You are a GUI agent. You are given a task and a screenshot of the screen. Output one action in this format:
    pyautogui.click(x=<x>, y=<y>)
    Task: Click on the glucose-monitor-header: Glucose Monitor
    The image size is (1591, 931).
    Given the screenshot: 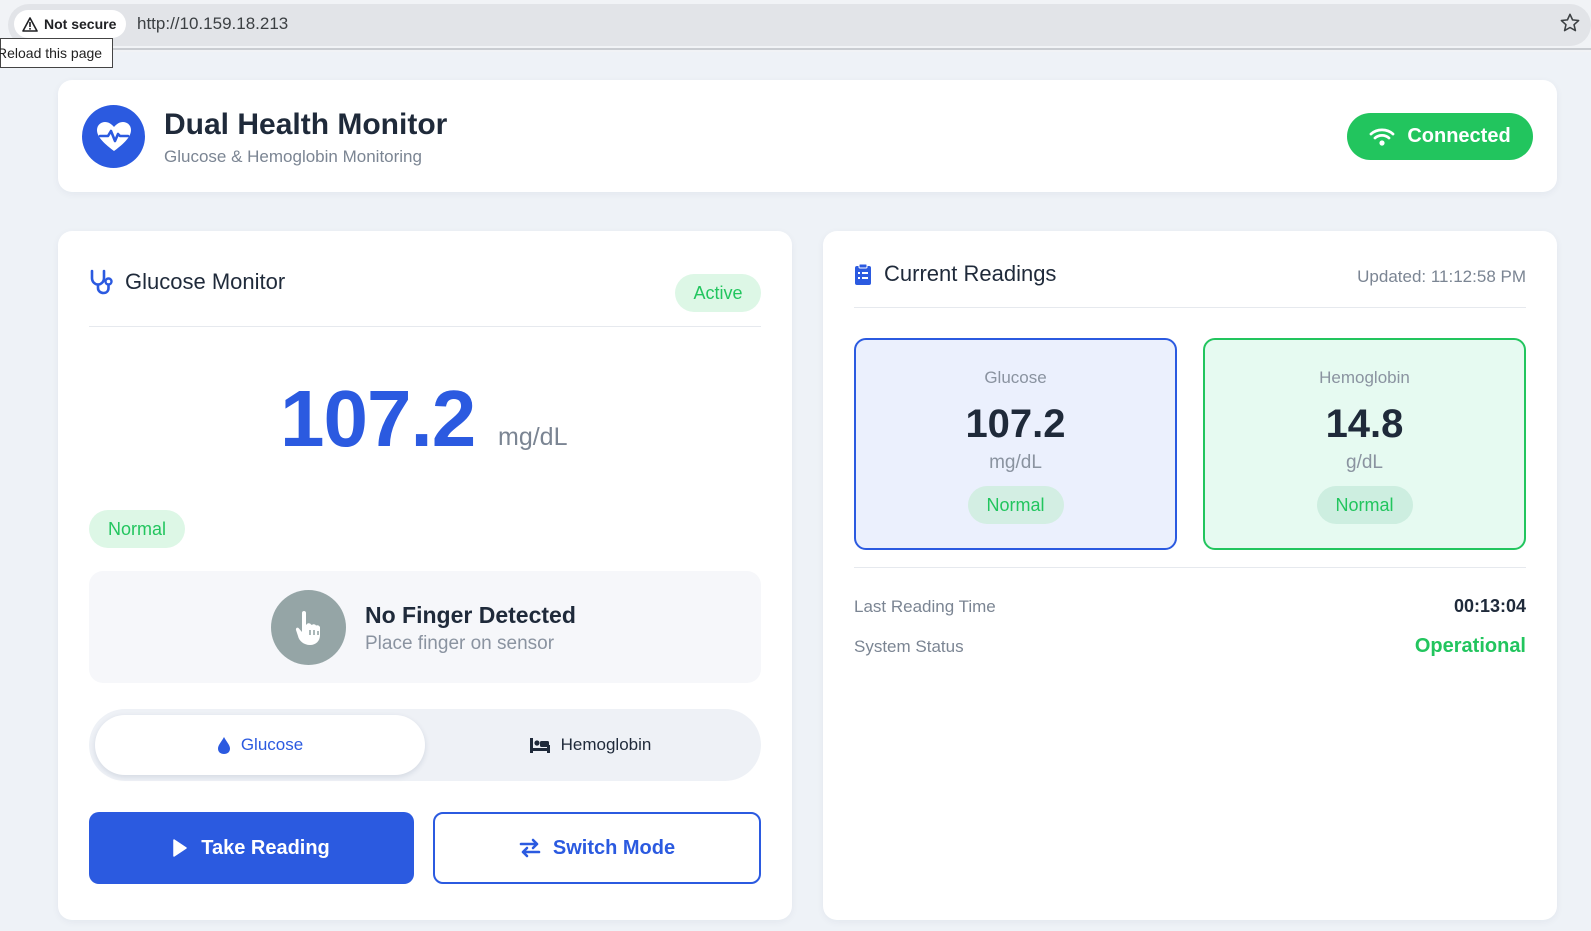 What is the action you would take?
    pyautogui.click(x=187, y=282)
    